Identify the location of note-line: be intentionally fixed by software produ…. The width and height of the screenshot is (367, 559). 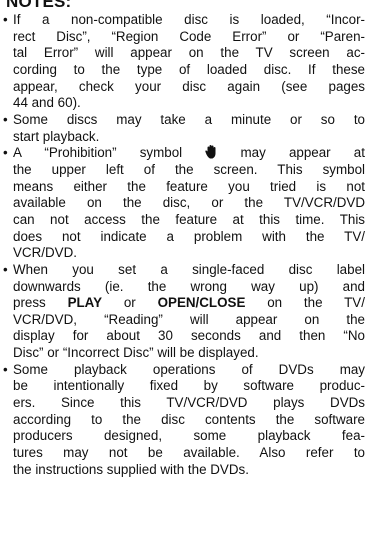
(189, 386).